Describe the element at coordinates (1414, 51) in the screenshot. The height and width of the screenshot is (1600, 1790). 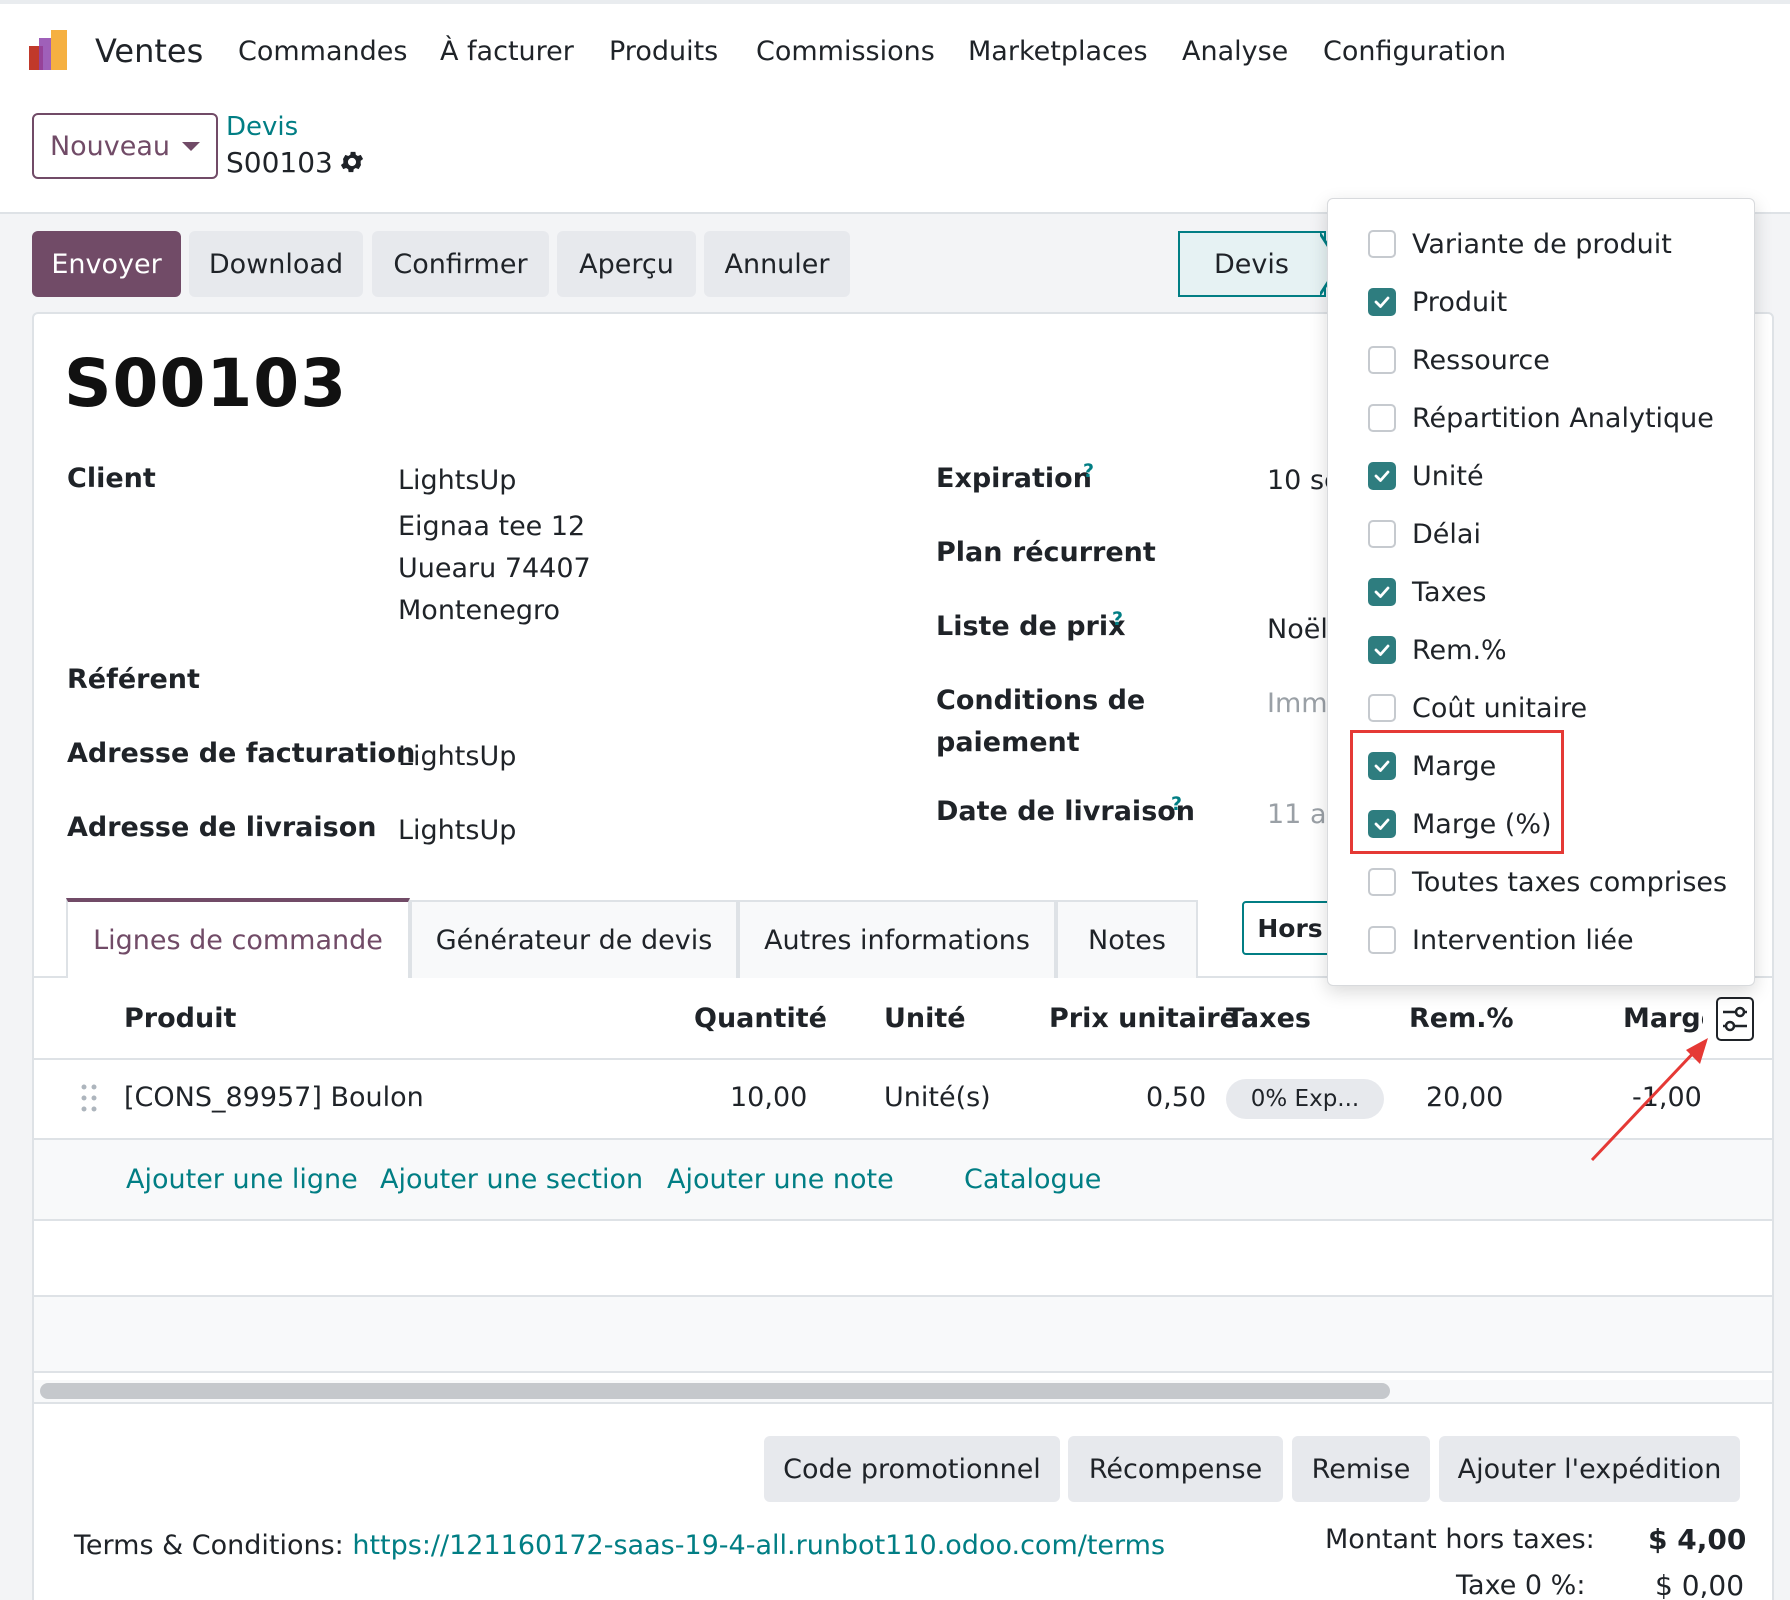
I see `menu-configuration: Configuration` at that location.